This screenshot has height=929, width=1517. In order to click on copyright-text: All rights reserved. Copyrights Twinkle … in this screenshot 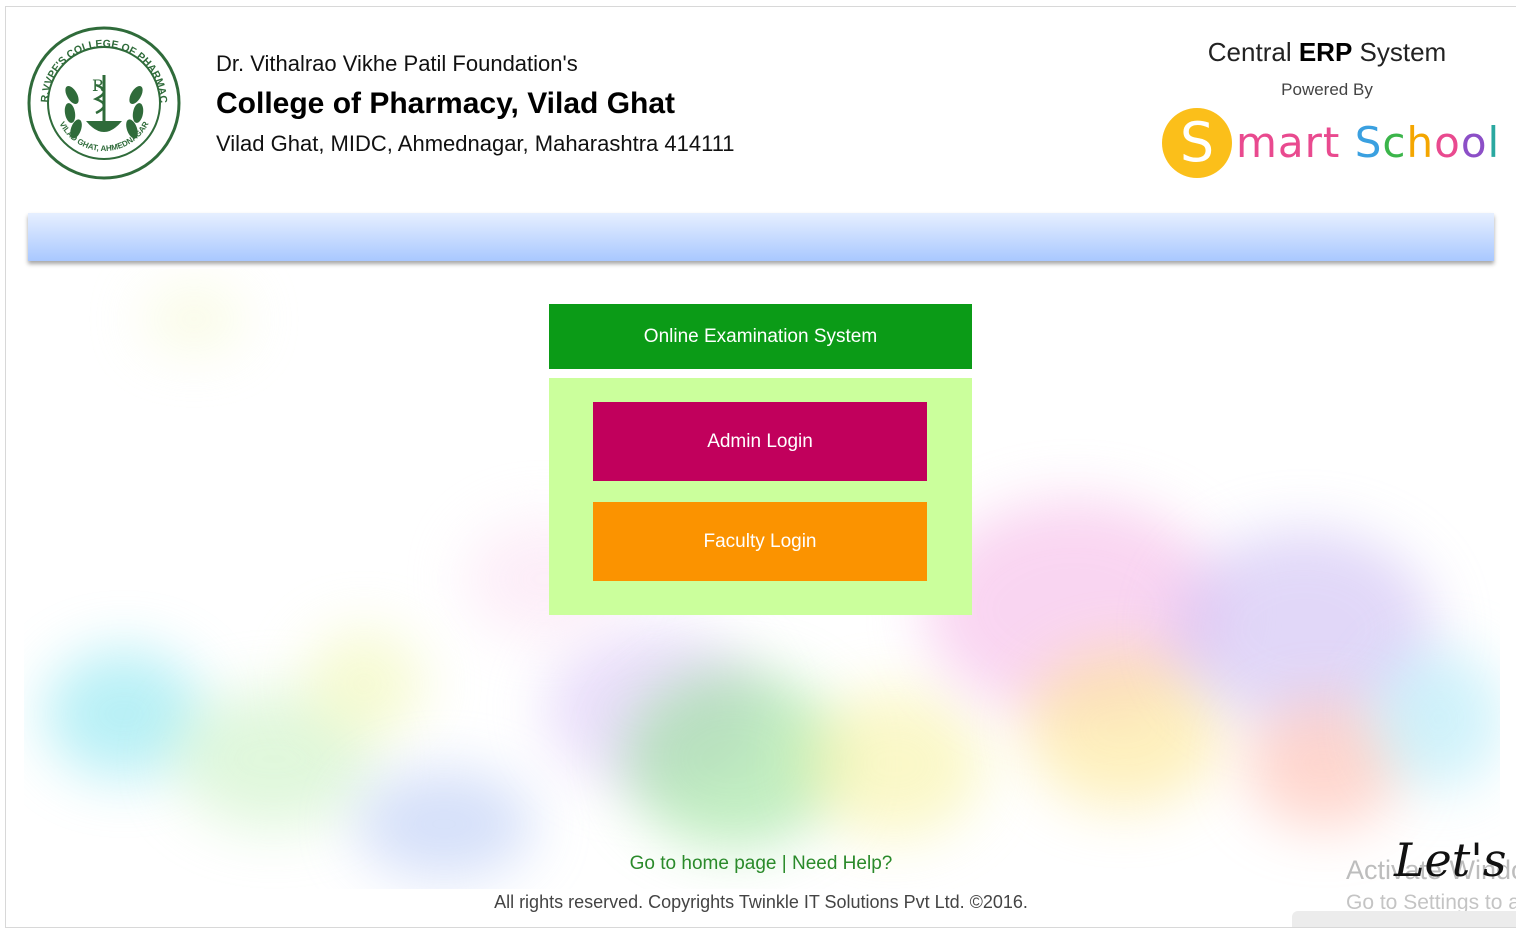, I will do `click(761, 902)`.